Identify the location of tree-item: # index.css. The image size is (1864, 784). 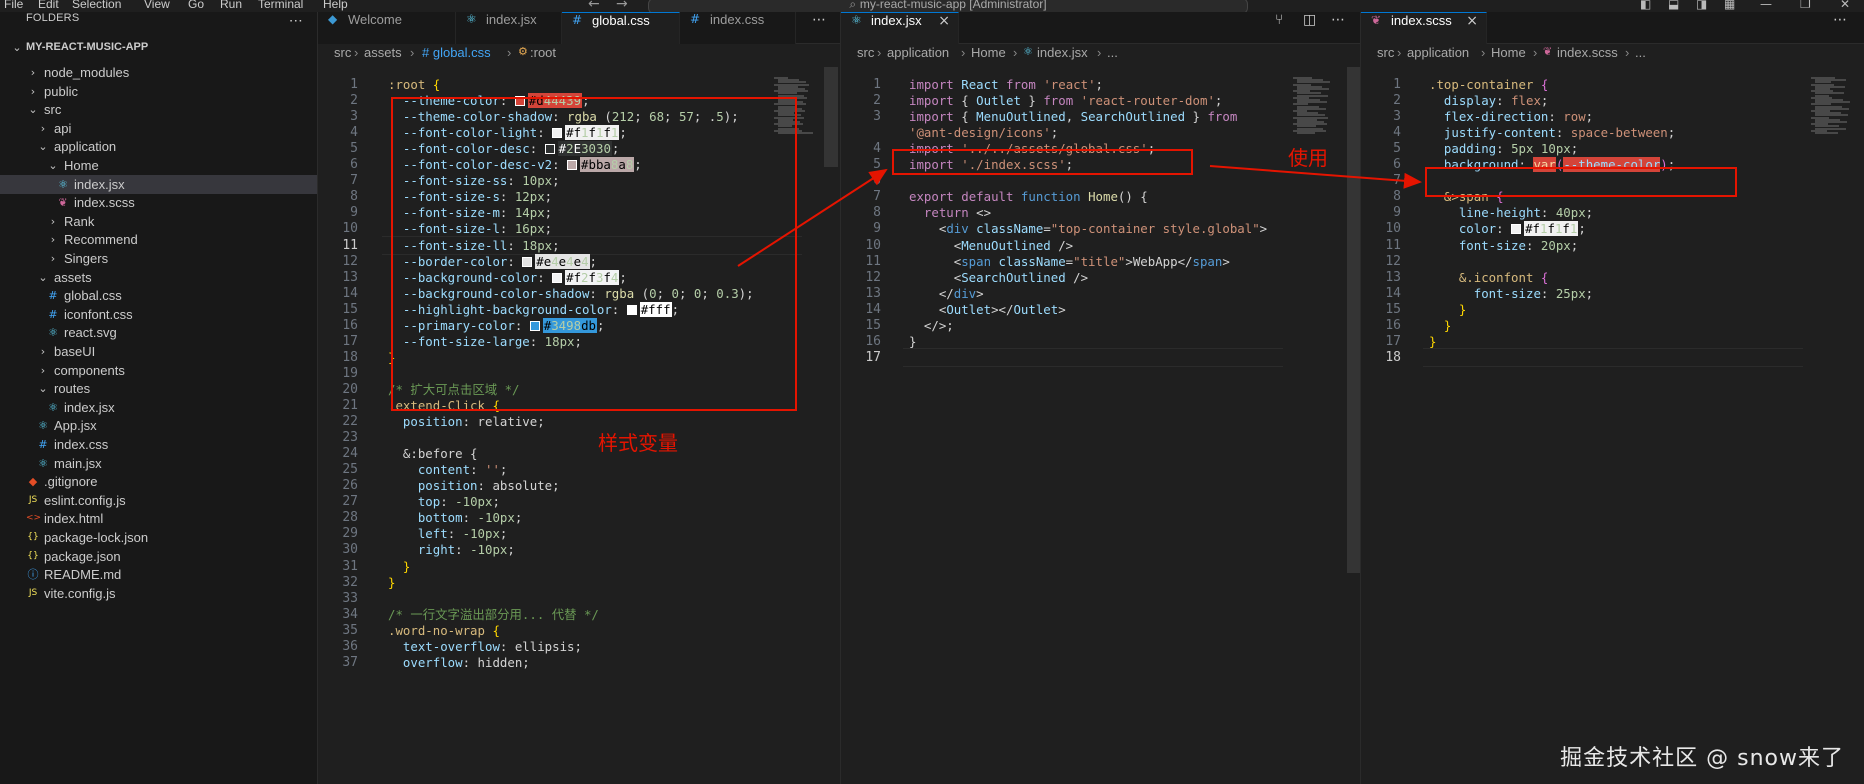
(158, 444).